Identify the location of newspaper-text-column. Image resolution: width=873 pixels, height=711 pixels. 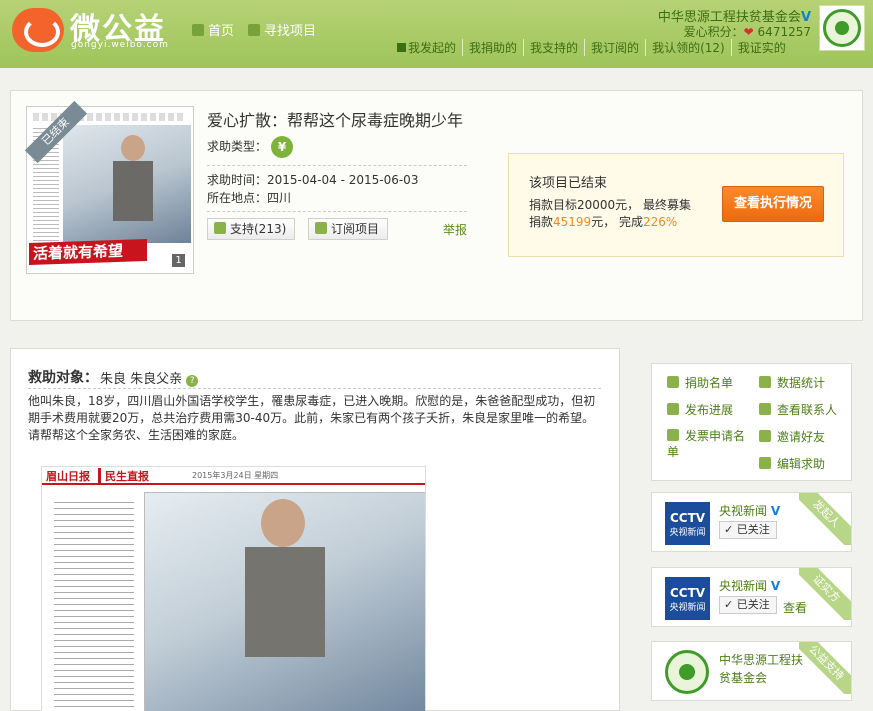
(94, 602).